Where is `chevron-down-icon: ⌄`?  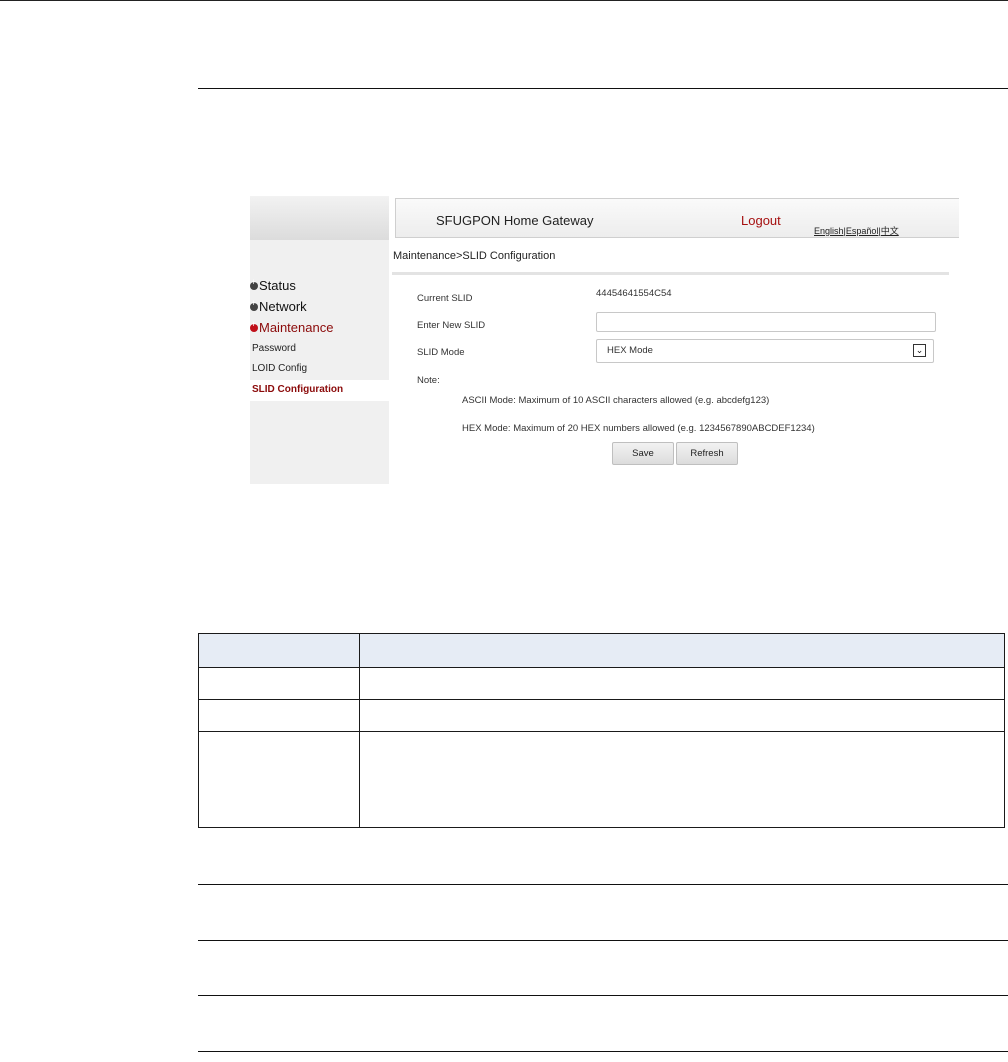
chevron-down-icon: ⌄ is located at coordinates (919, 350).